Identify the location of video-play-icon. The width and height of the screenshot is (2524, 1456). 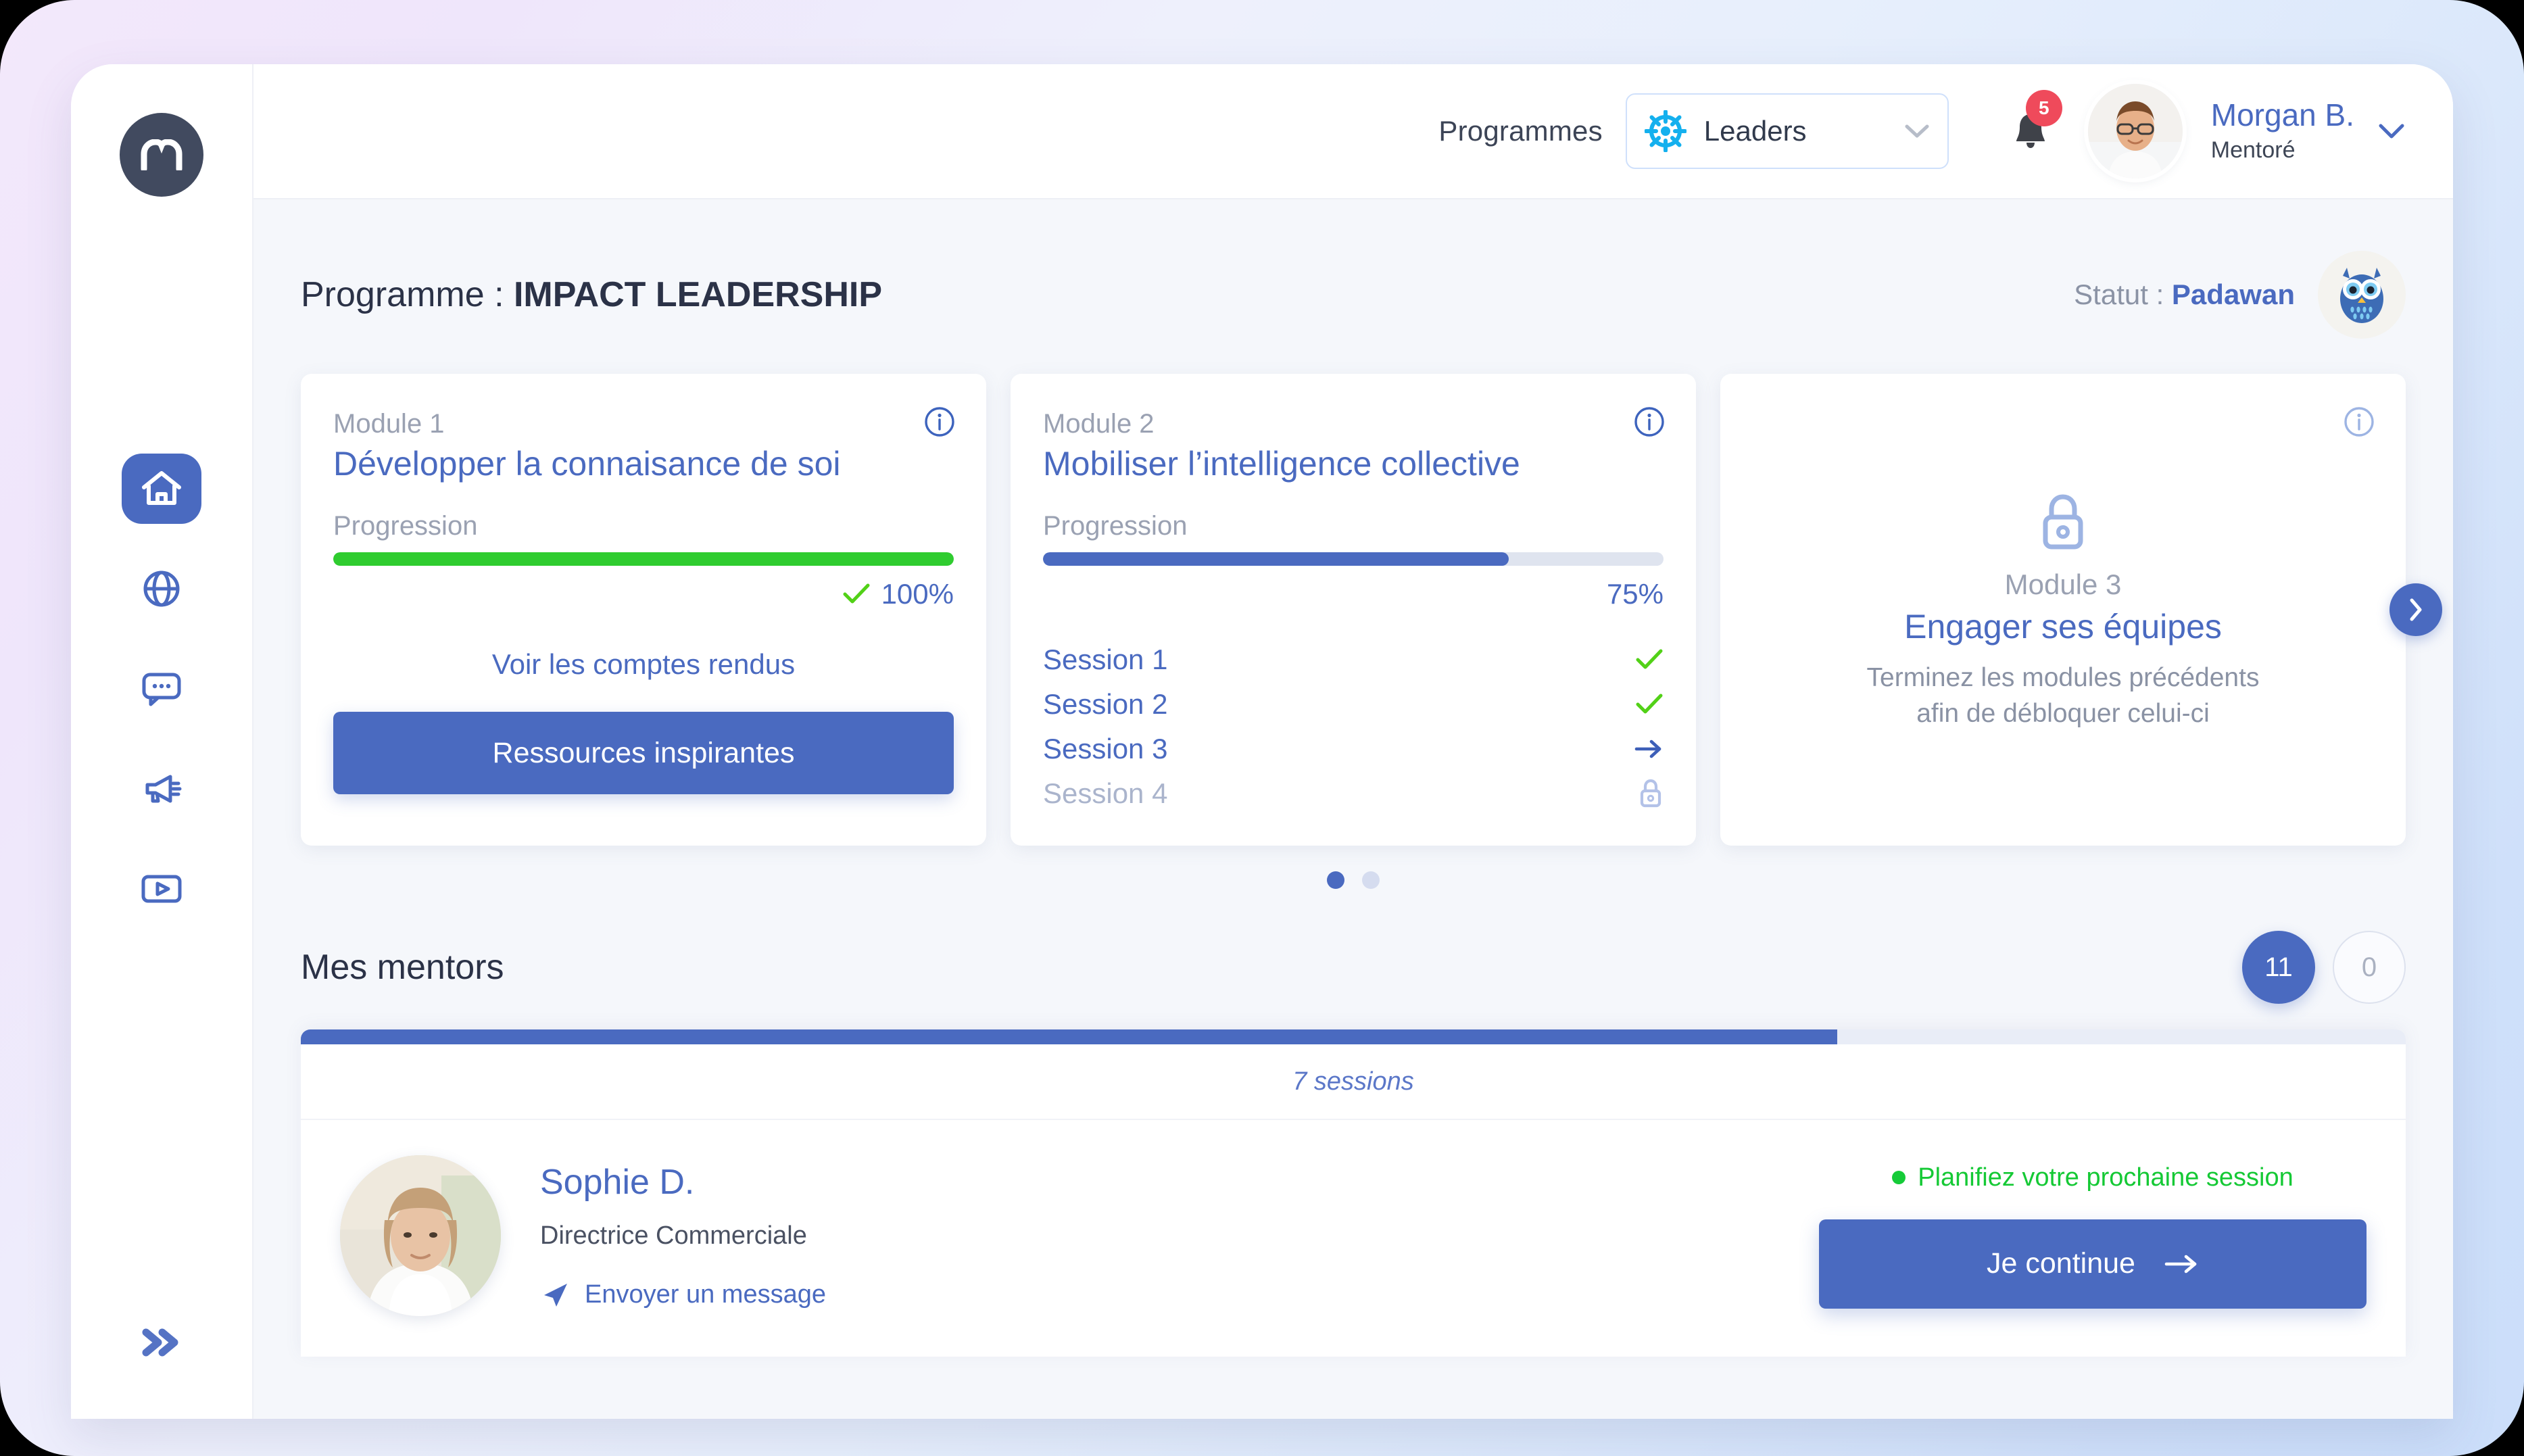
(162, 889).